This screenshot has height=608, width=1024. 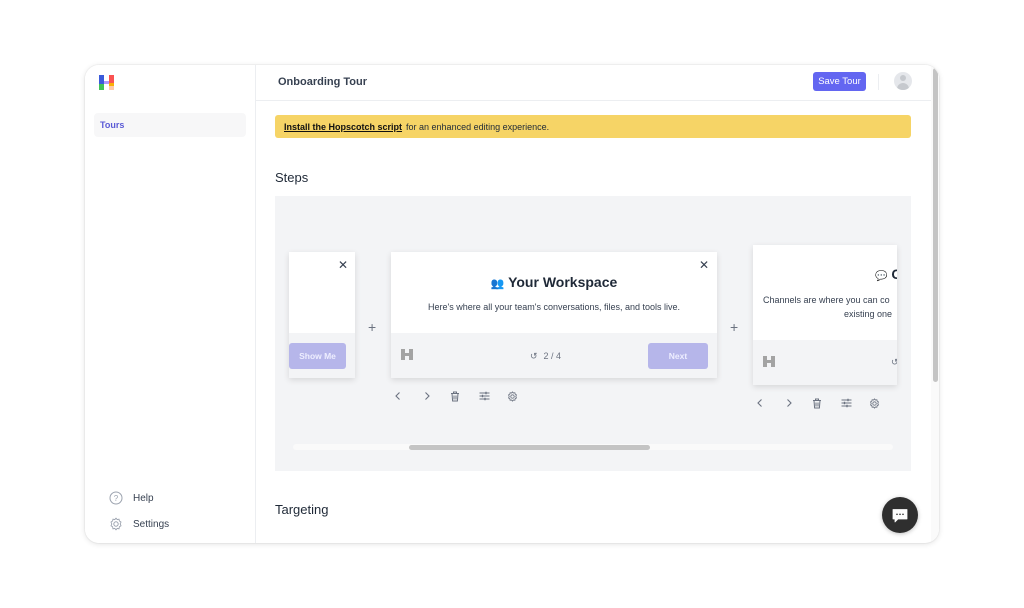 I want to click on horizontal-scrollbar-thumb, so click(x=529, y=447).